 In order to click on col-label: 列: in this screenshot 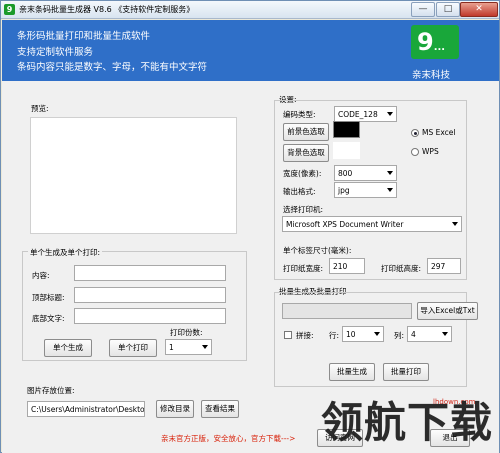, I will do `click(399, 335)`.